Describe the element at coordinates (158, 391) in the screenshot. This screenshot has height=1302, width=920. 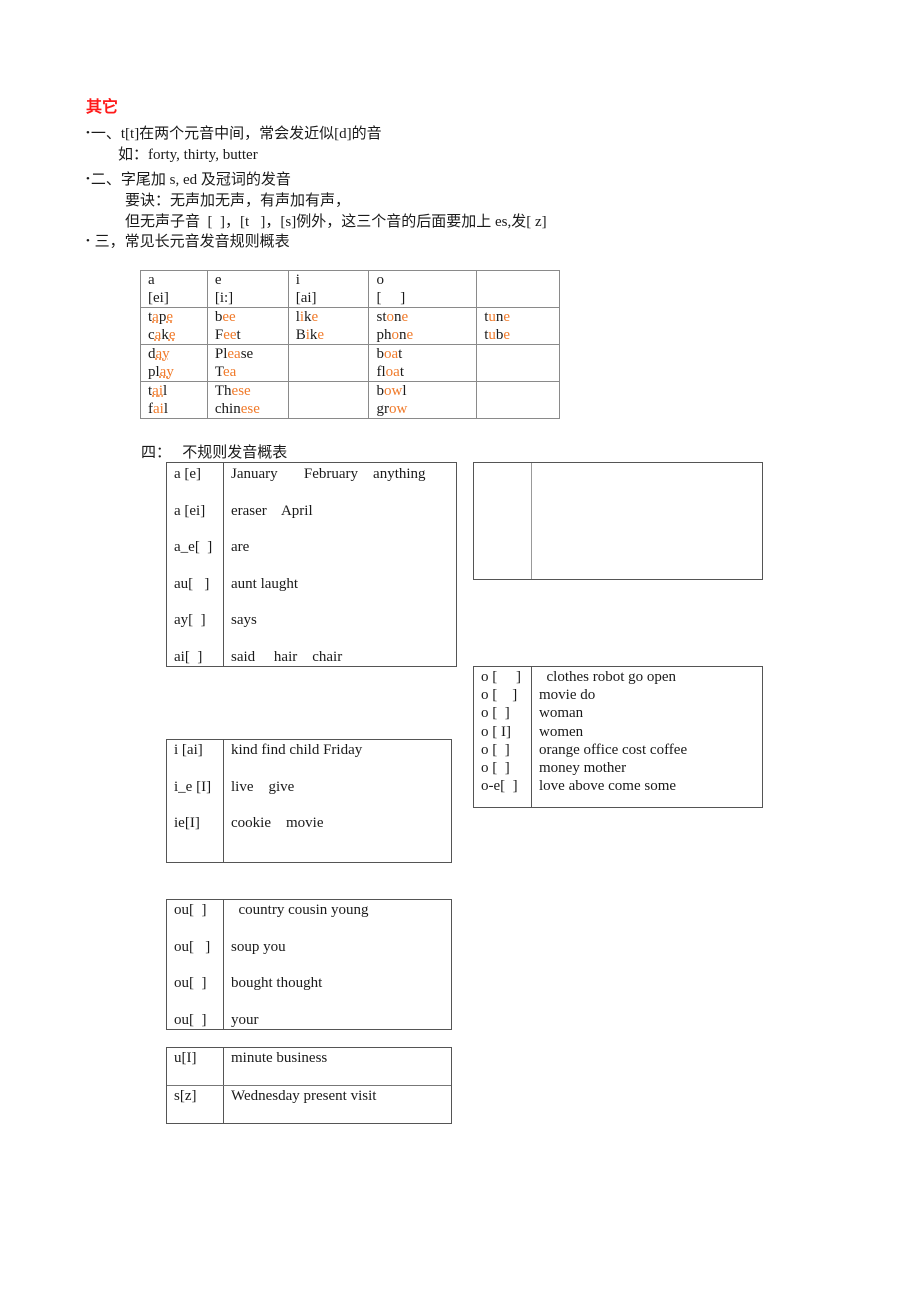
I see `example-word: tail` at that location.